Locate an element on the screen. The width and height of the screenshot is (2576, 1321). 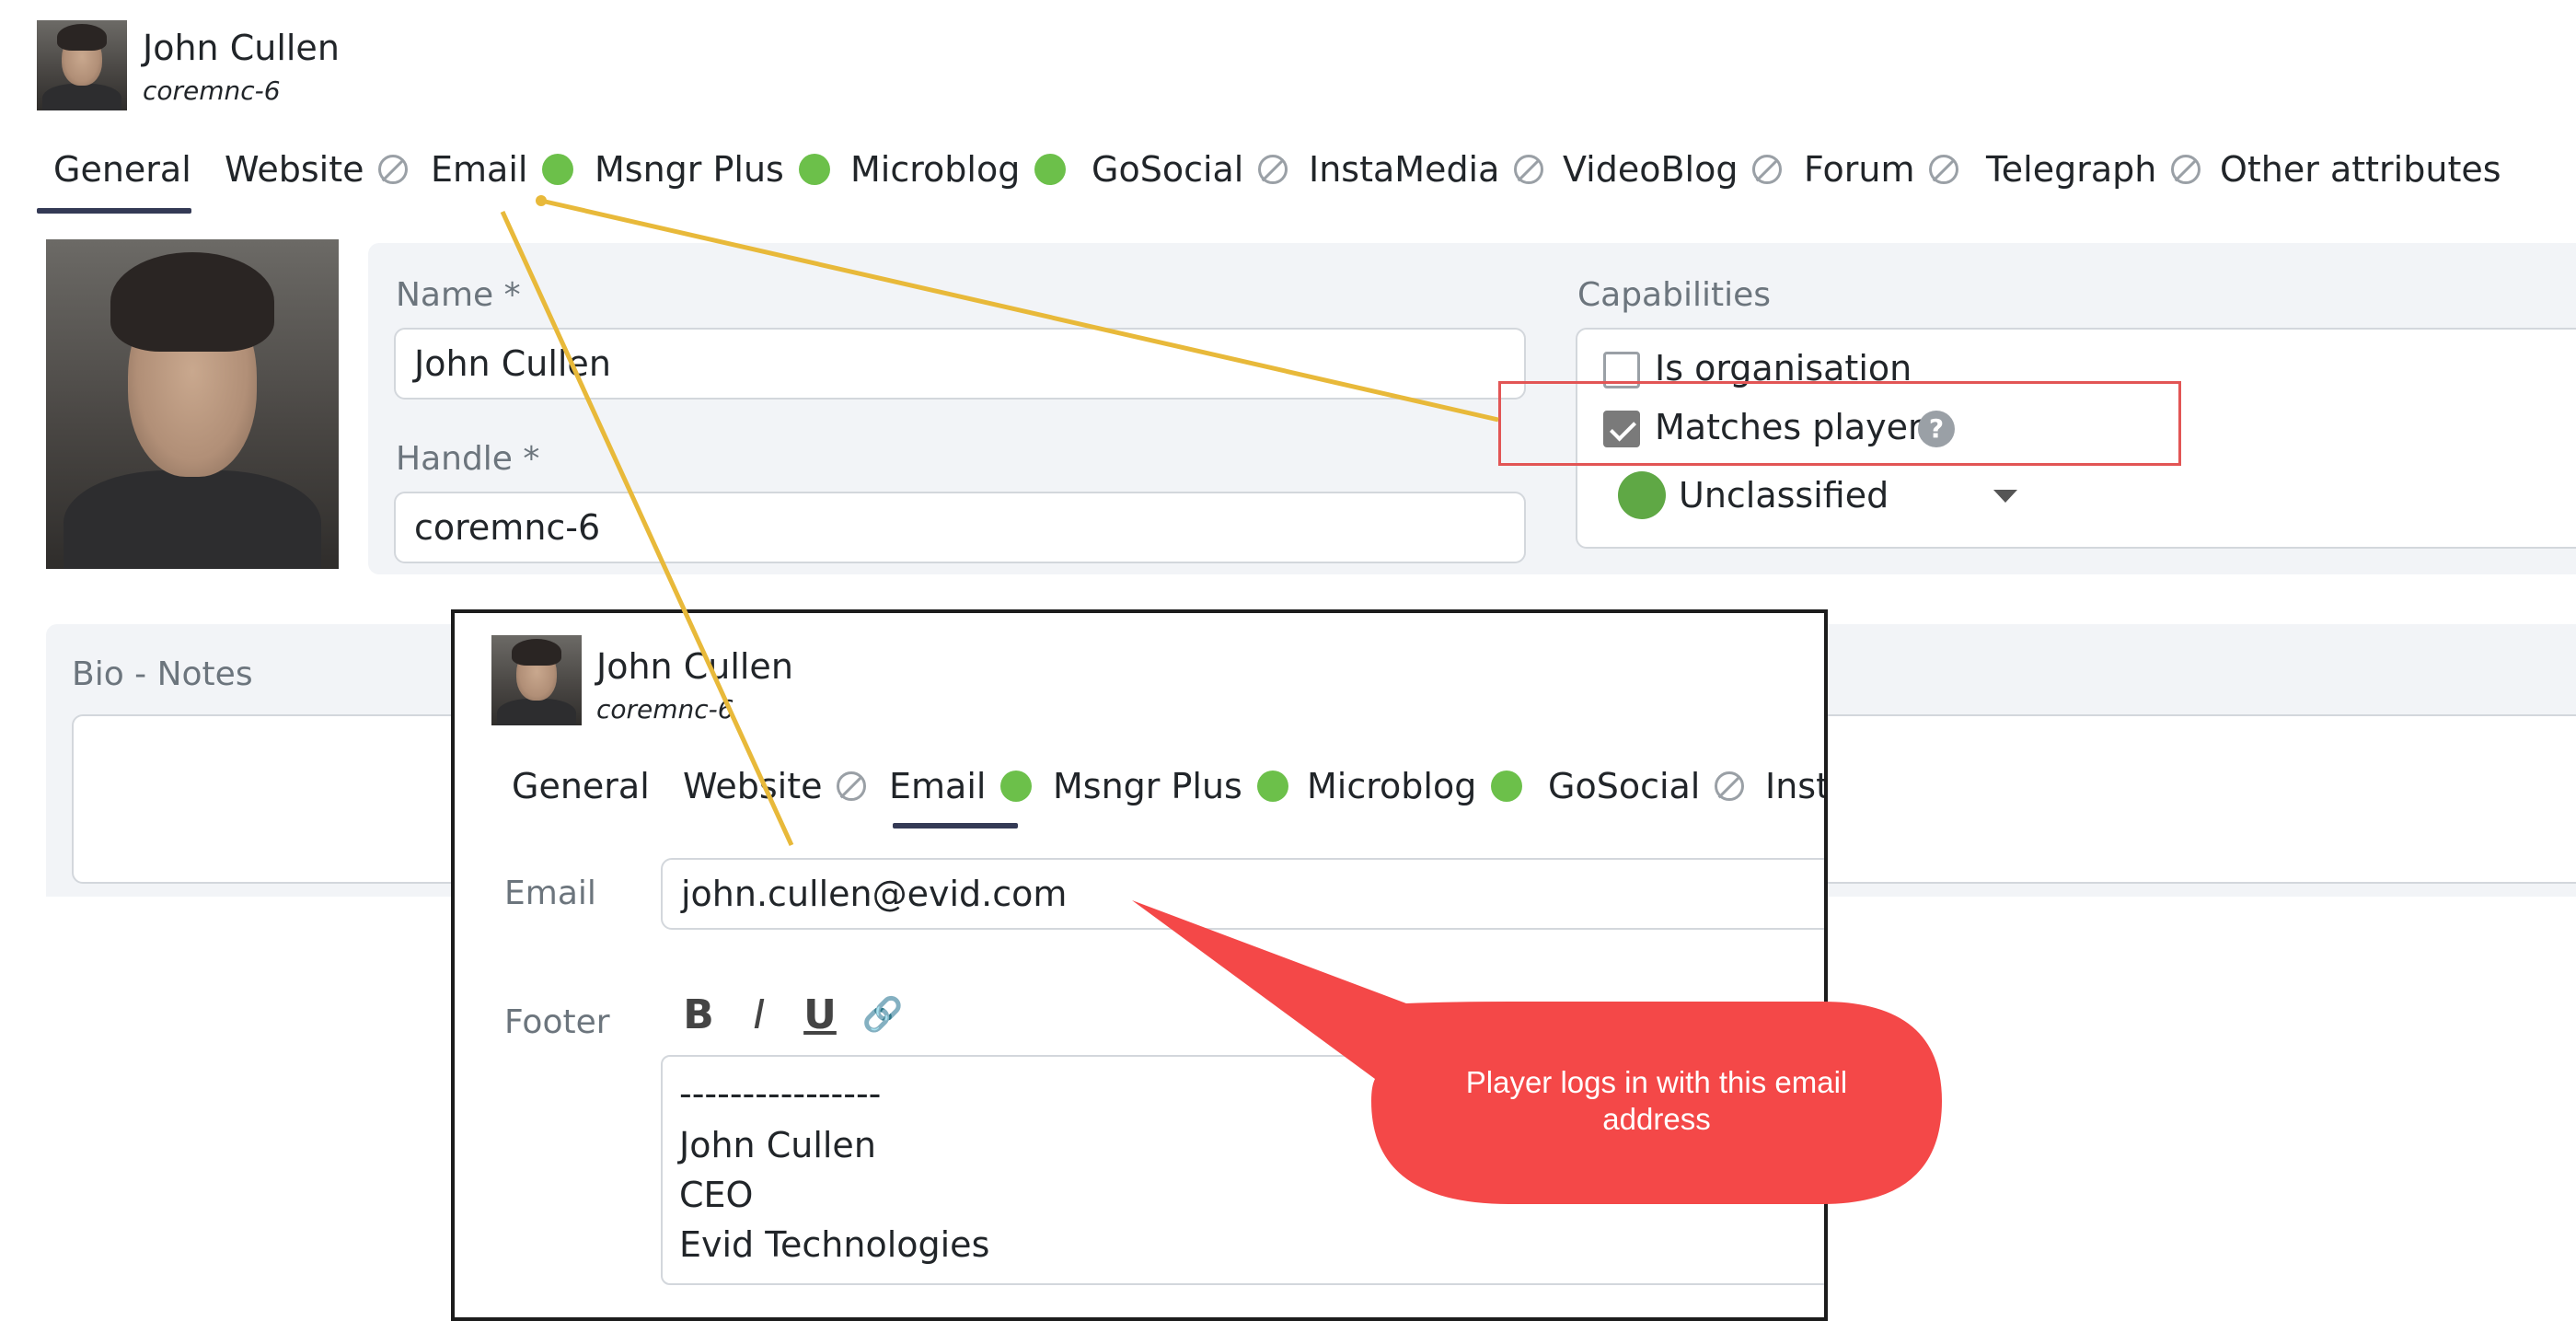
callout-text: Player logs in with this email address is located at coordinates (1656, 1100).